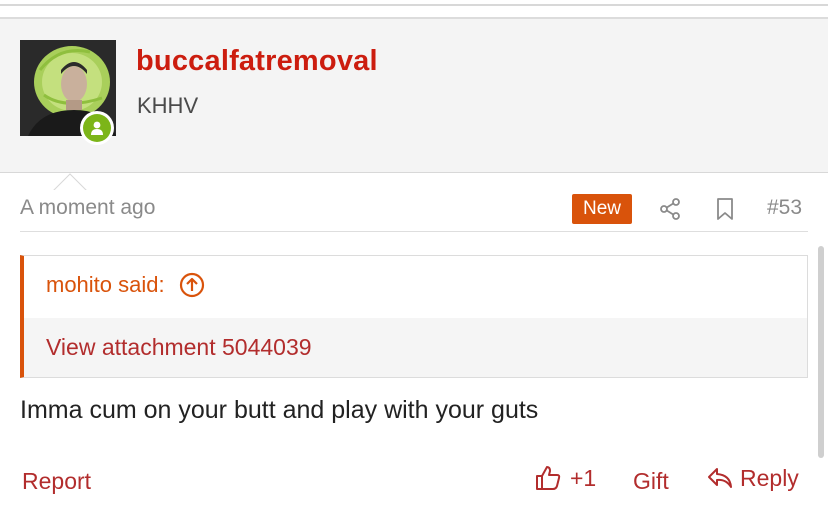 This screenshot has height=524, width=828. What do you see at coordinates (720, 478) in the screenshot?
I see `reply-arrow-icon` at bounding box center [720, 478].